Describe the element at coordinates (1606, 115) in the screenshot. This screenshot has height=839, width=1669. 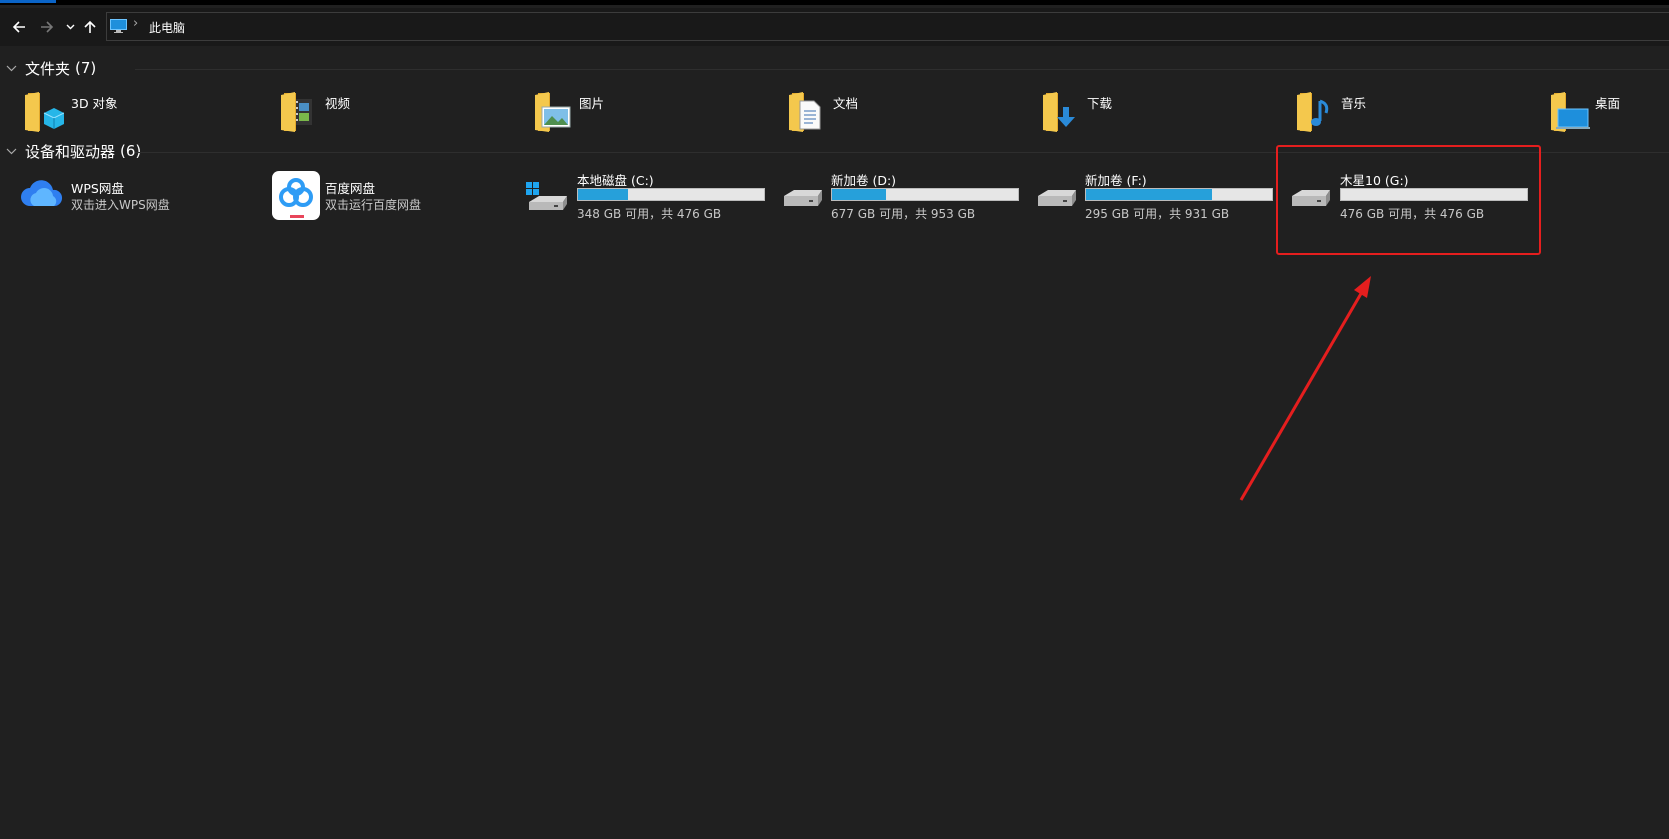
I see `folder-desktop: 桌面` at that location.